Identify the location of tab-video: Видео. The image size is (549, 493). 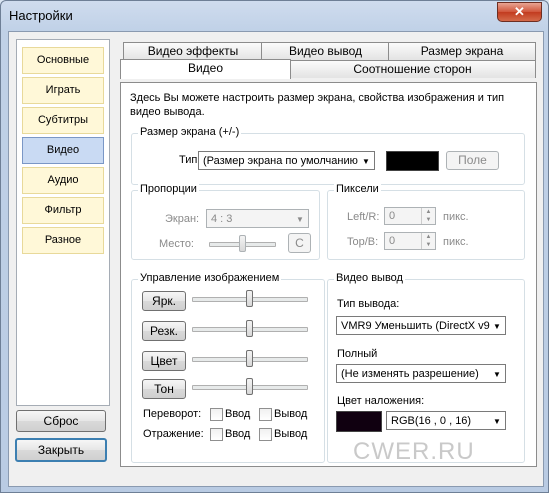
(205, 69).